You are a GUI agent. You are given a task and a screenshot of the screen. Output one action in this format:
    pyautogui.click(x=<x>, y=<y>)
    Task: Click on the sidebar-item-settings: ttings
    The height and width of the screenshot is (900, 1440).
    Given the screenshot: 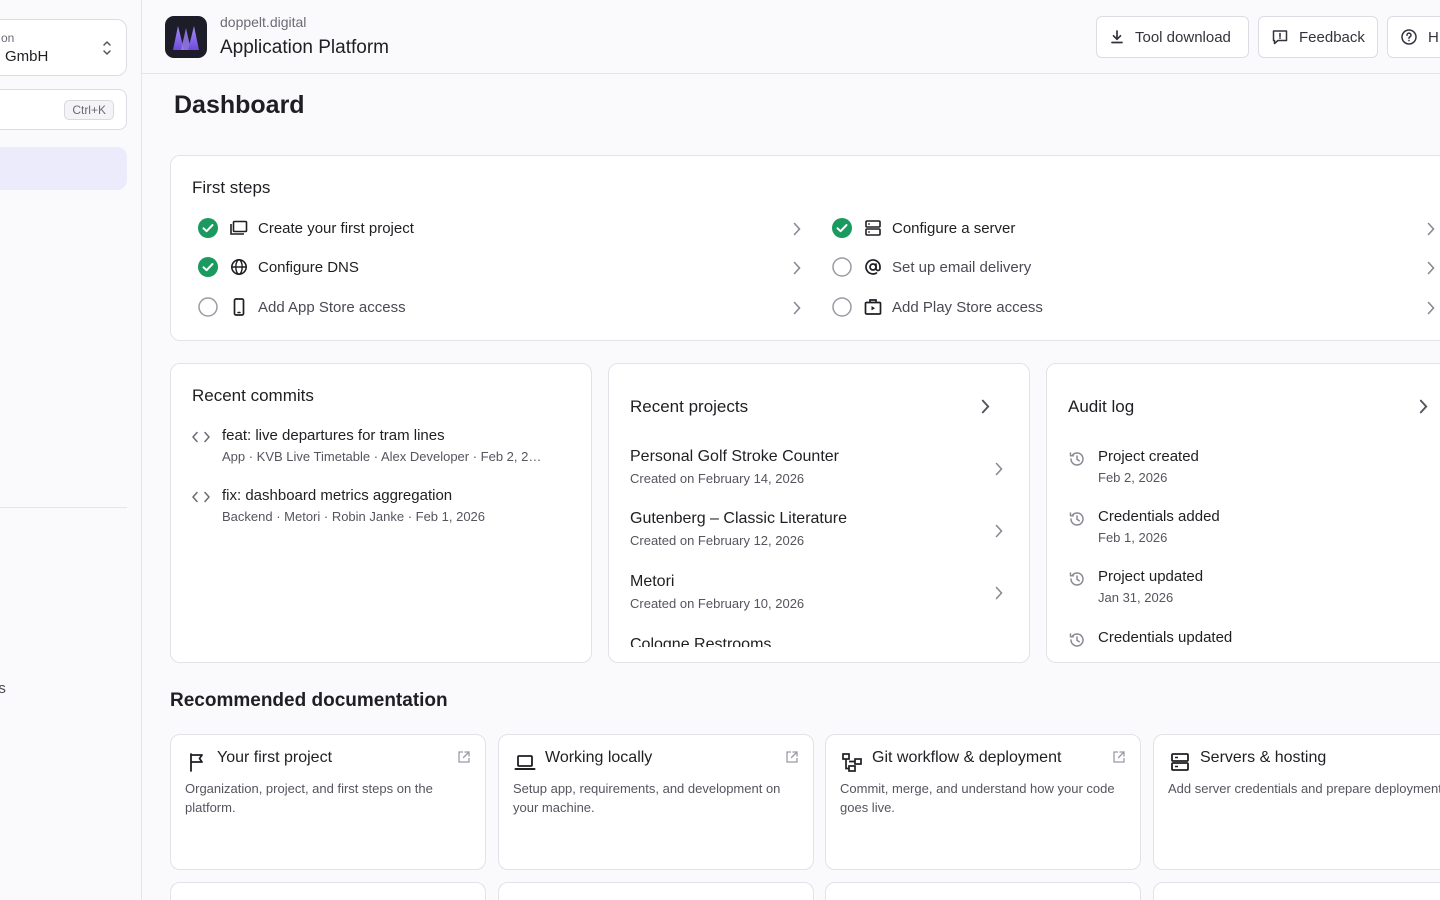 What is the action you would take?
    pyautogui.click(x=3, y=688)
    